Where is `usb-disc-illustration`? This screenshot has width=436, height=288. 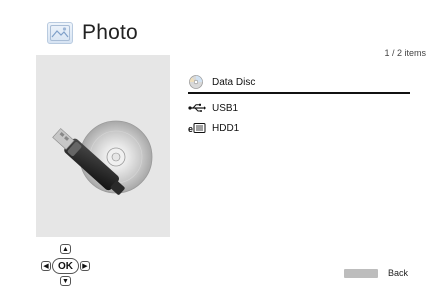
usb-disc-illustration is located at coordinates (102, 157).